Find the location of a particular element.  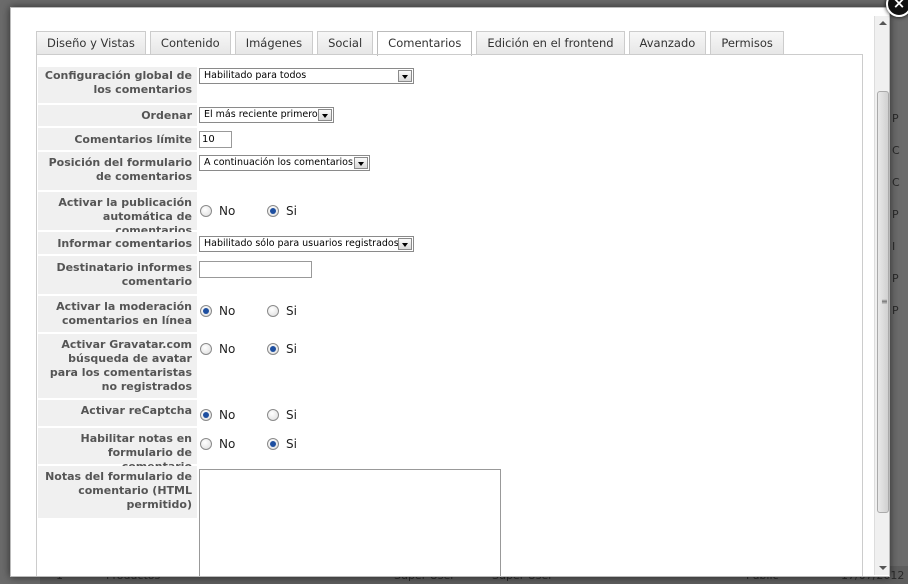

tab-advanced: Avanzado is located at coordinates (667, 43).